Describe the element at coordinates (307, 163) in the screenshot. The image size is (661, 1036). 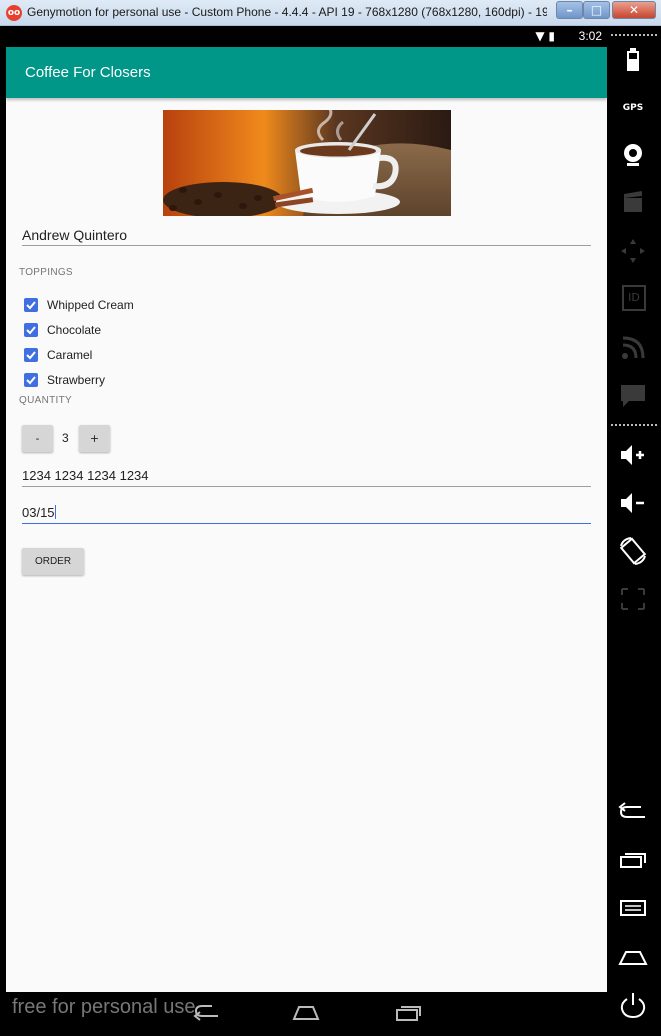
I see `coffee-hero-image` at that location.